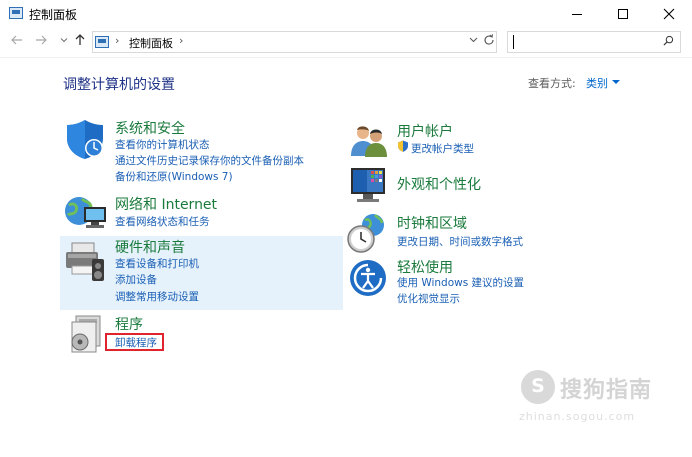  I want to click on link-optimize-visual-display: 优化视觉显示, so click(428, 298).